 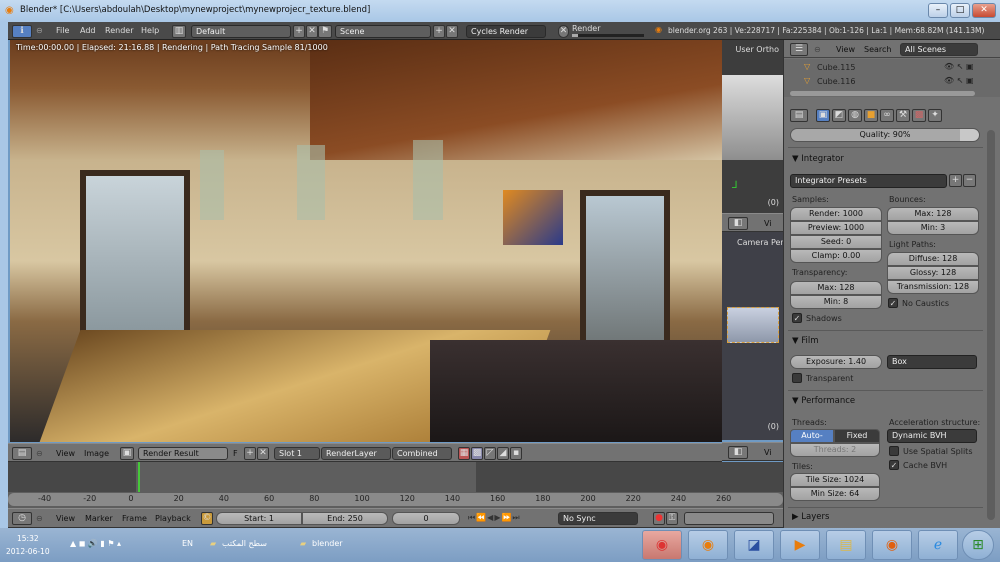 What do you see at coordinates (150, 30) in the screenshot?
I see `menu-help: Help` at bounding box center [150, 30].